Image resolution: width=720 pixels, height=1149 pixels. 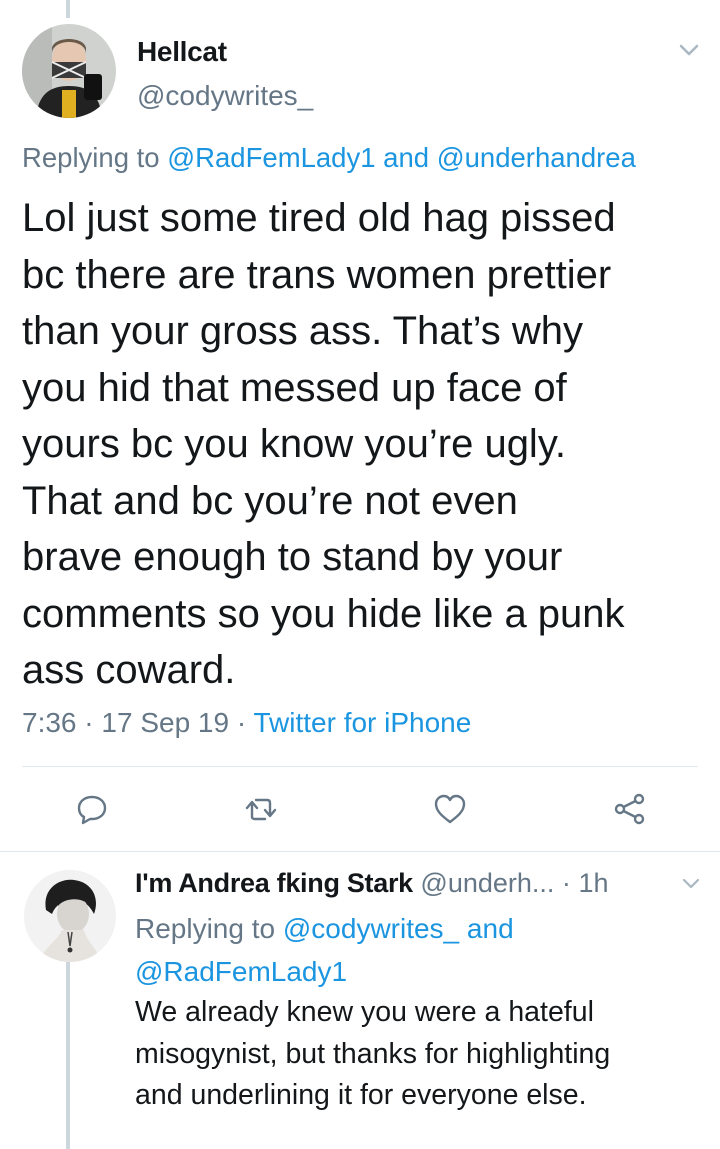 I want to click on share-icon, so click(x=630, y=809).